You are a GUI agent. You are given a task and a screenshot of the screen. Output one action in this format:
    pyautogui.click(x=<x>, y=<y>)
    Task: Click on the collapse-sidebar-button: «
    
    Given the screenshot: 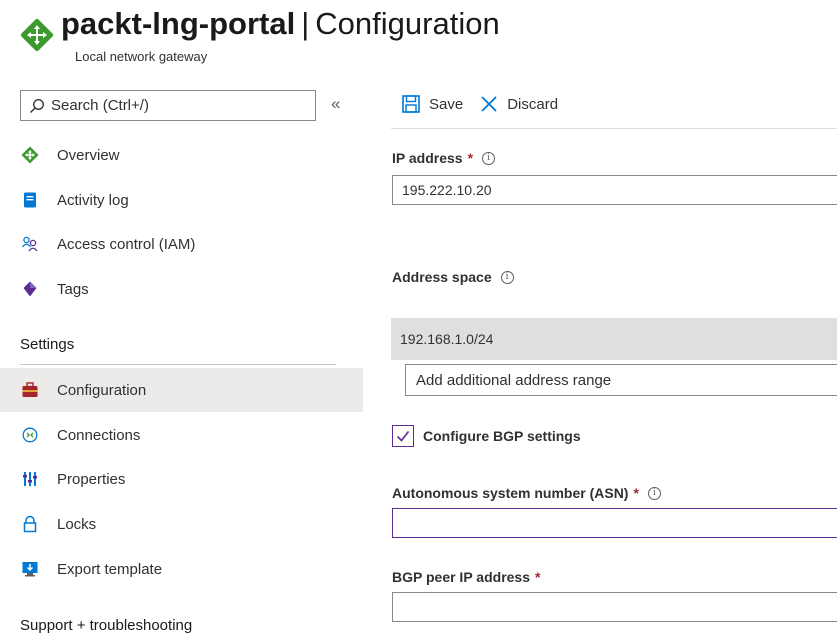 What is the action you would take?
    pyautogui.click(x=335, y=104)
    